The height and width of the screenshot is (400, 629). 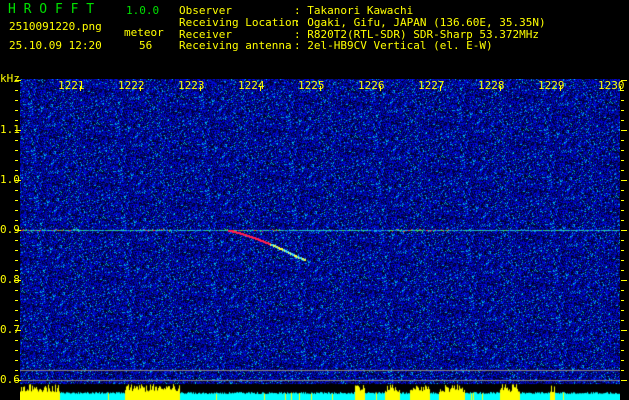 What do you see at coordinates (55, 45) in the screenshot?
I see `datetime: 25.10.09 12:20` at bounding box center [55, 45].